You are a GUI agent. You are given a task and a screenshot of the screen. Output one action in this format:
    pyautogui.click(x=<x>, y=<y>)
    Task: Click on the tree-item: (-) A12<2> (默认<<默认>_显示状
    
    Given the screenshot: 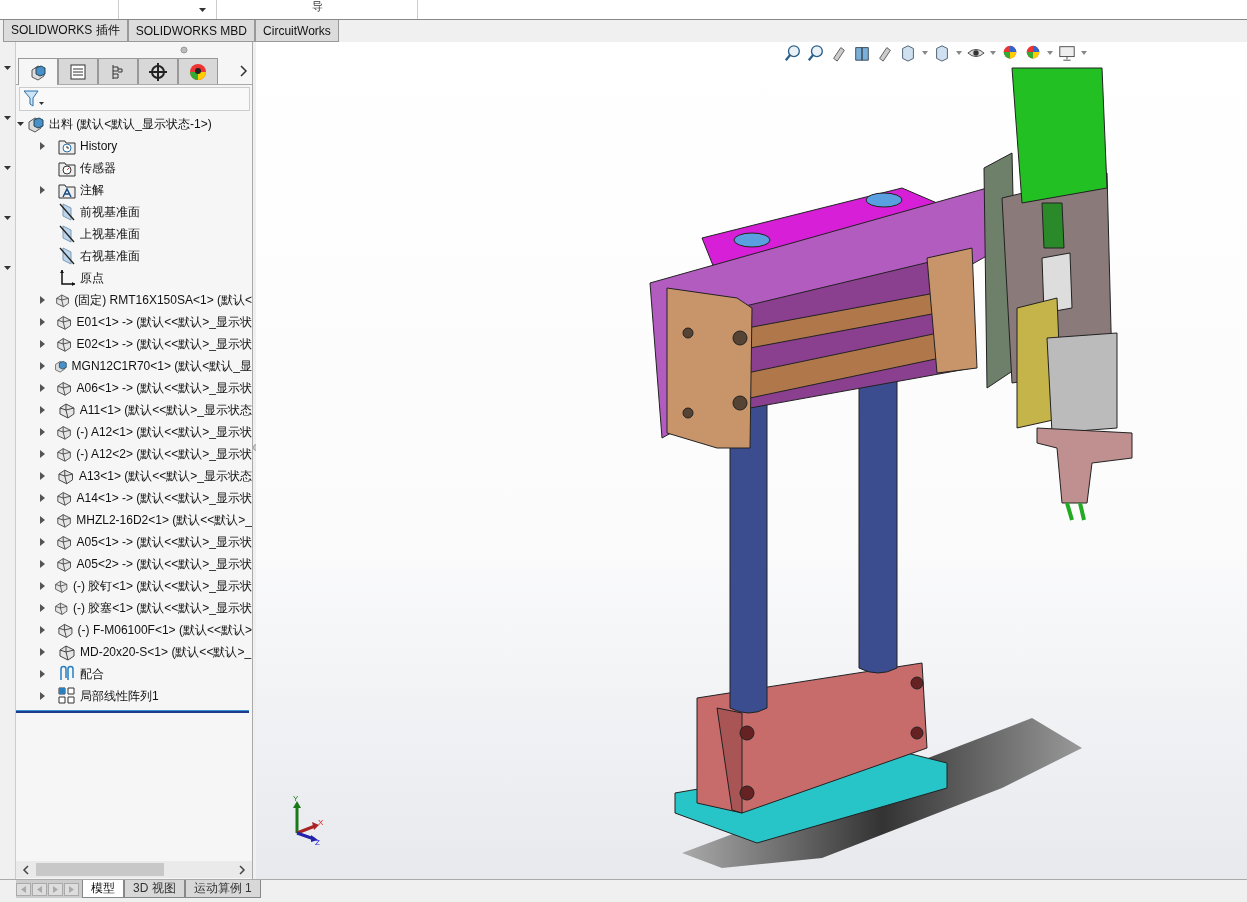 What is the action you would take?
    pyautogui.click(x=164, y=454)
    